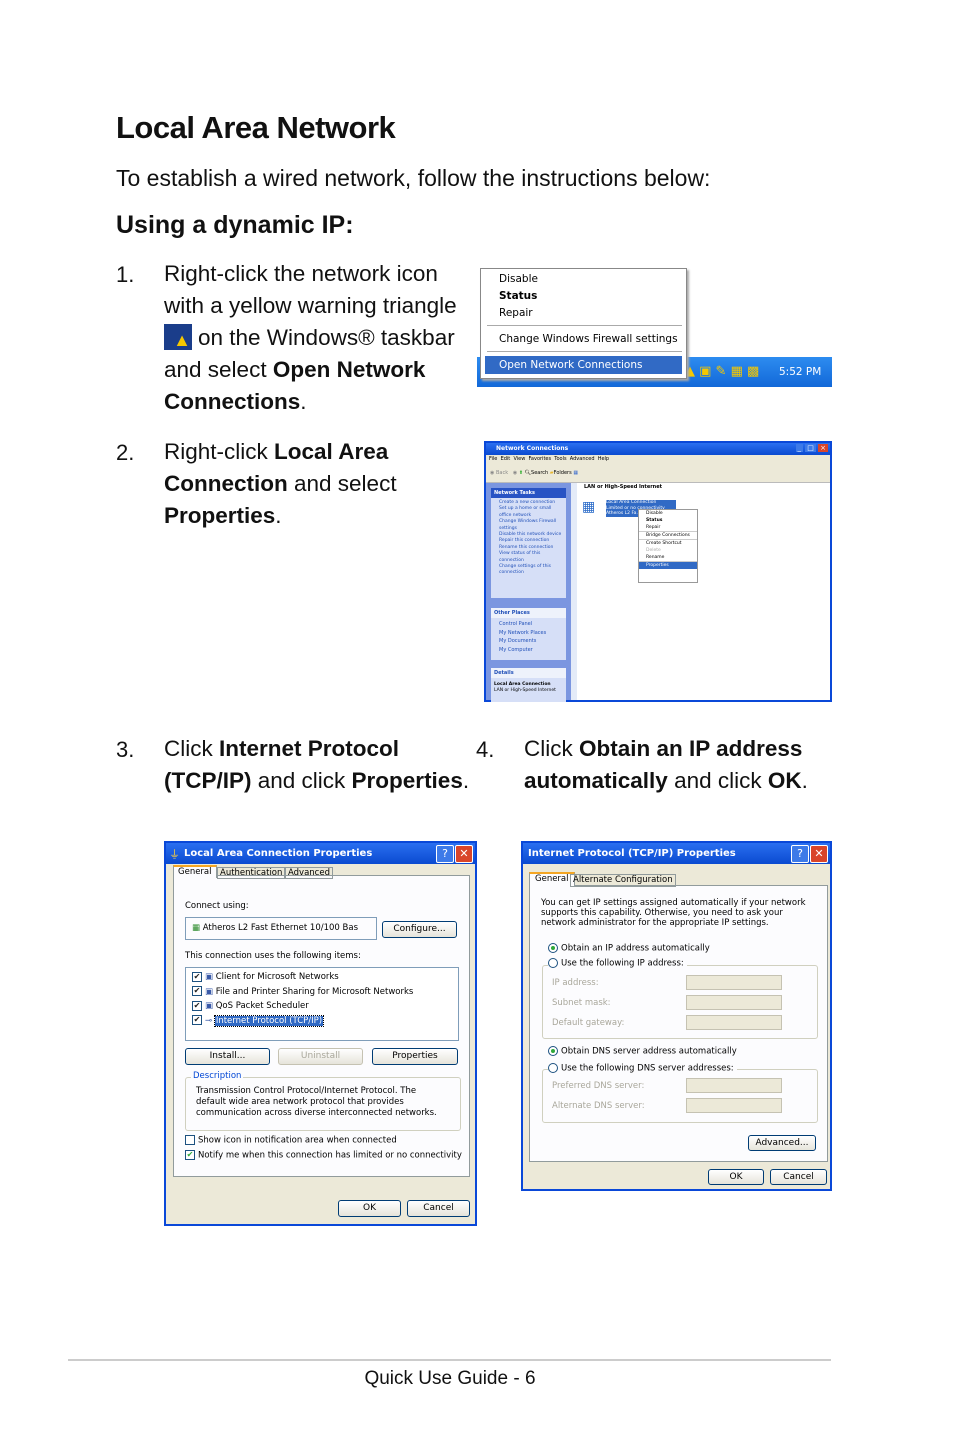 The image size is (954, 1438). Describe the element at coordinates (281, 928) in the screenshot. I see `adapter-field: ▦ Atheros L2 Fast Ethernet 10/100 Bas` at that location.